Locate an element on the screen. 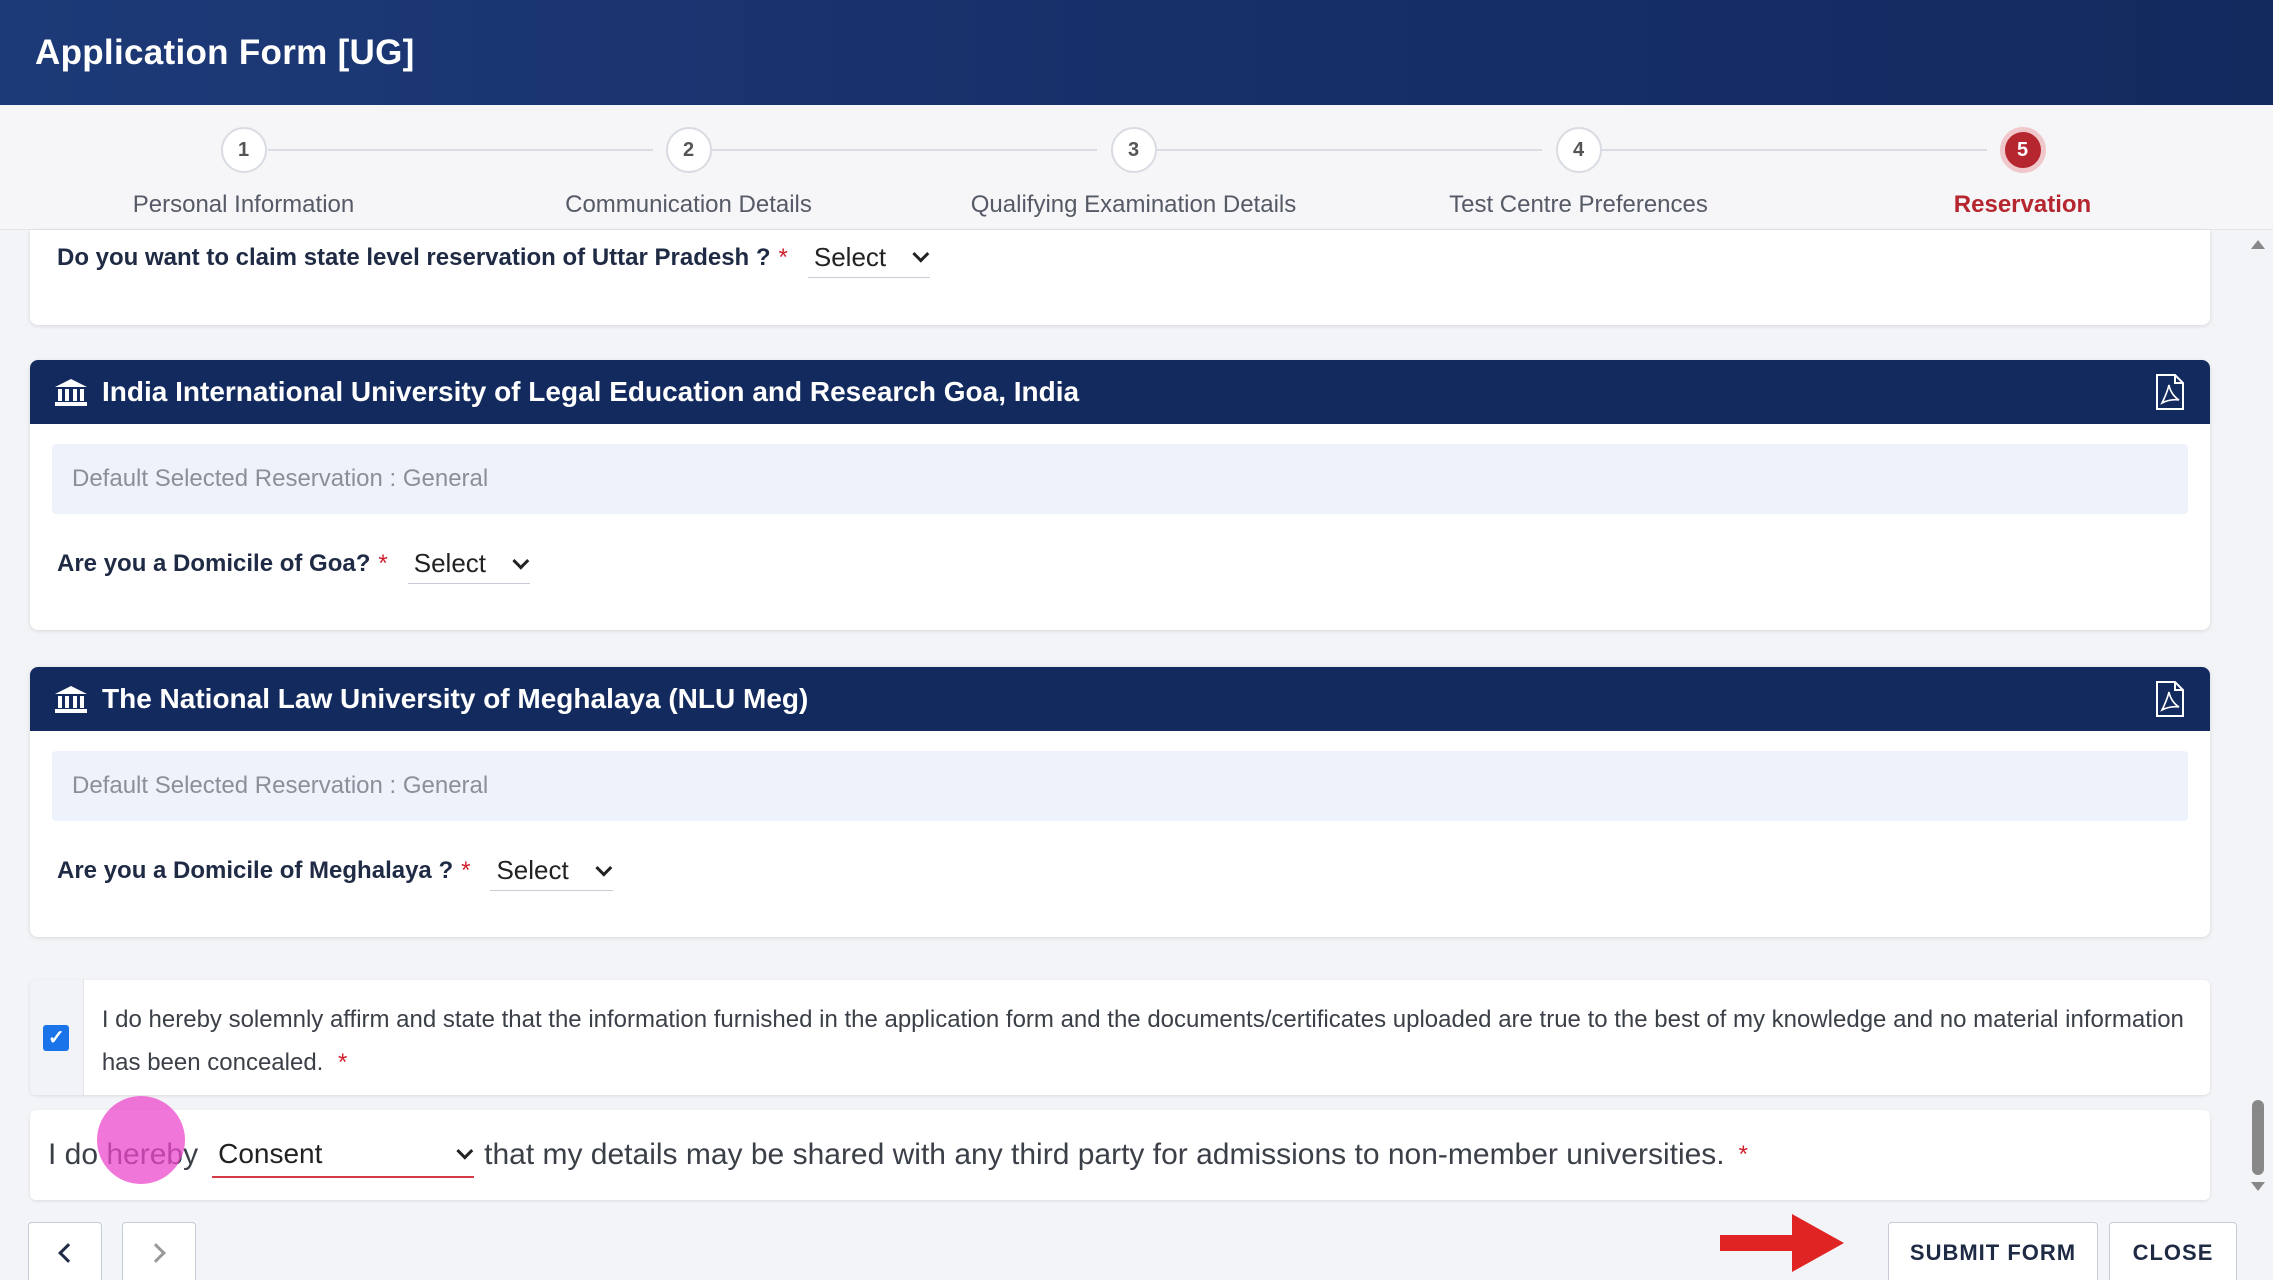  page-scrollbar is located at coordinates (2258, 730).